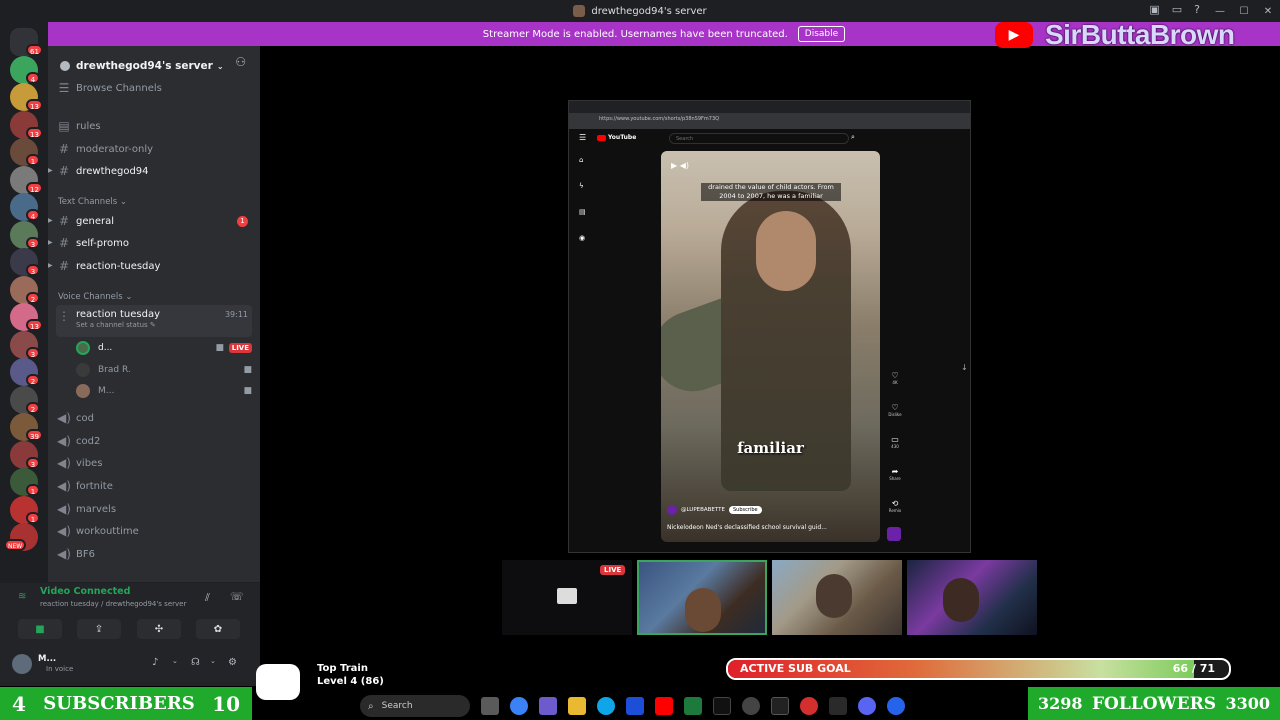  I want to click on opera-icon, so click(809, 706).